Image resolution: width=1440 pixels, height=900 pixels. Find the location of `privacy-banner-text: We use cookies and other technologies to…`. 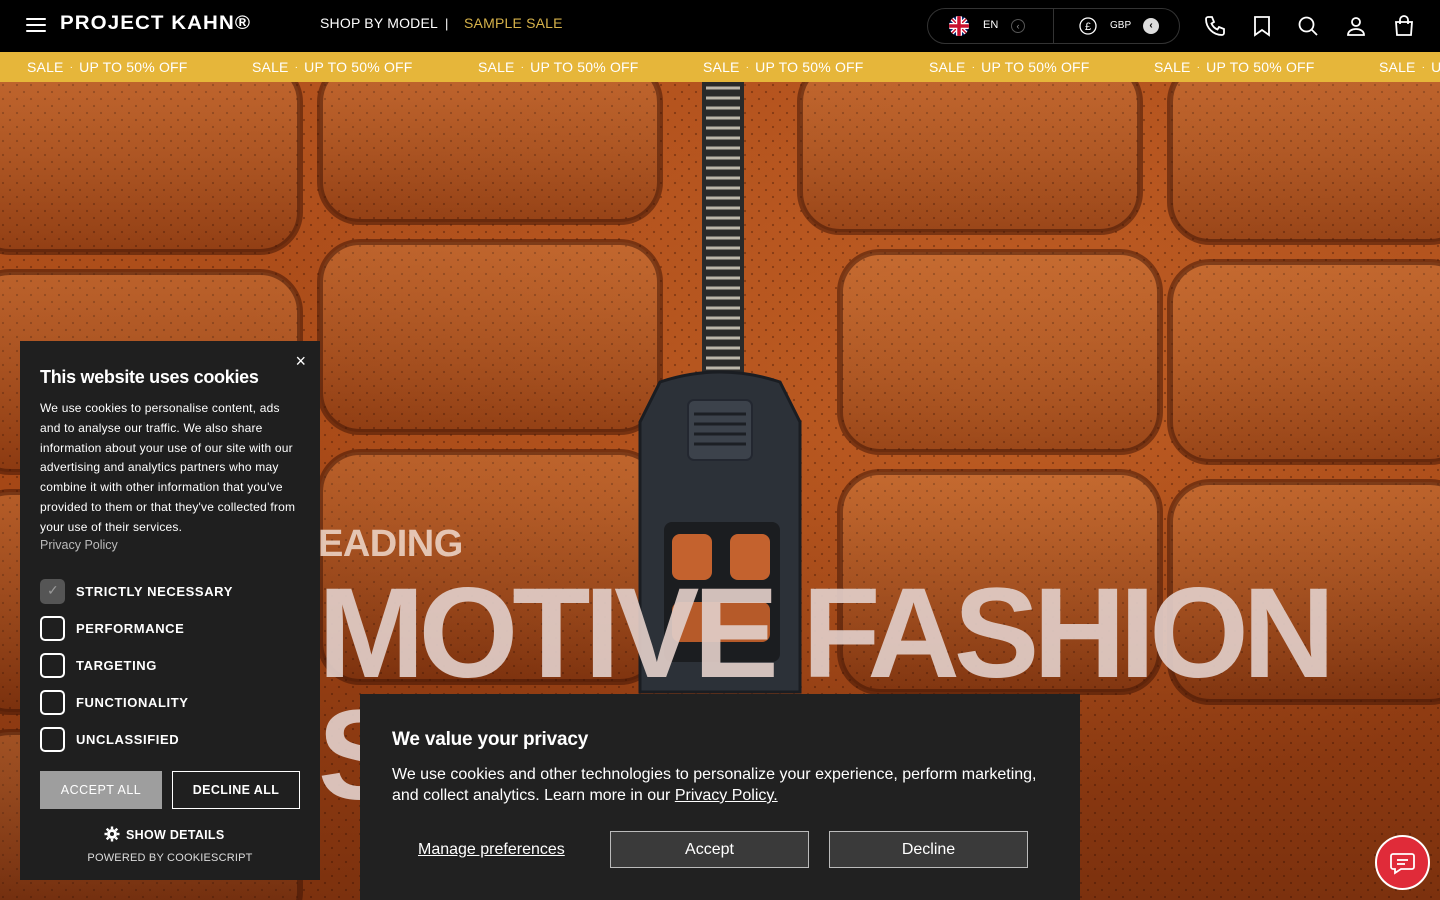

privacy-banner-text: We use cookies and other technologies to… is located at coordinates (714, 785).